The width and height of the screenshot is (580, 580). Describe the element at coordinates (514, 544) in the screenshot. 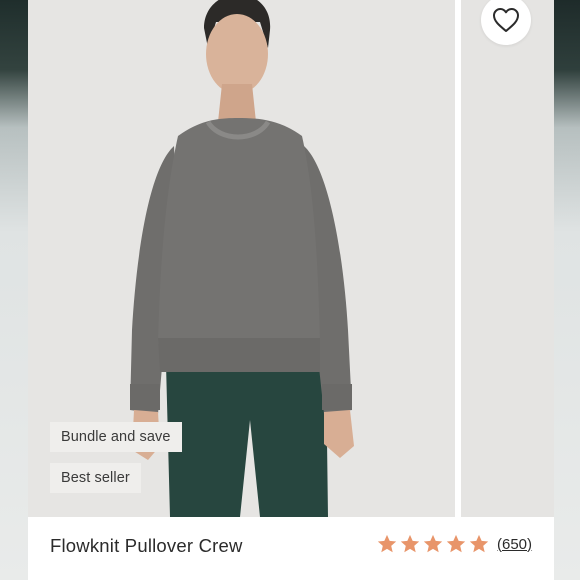

I see `review-count-link: (650)` at that location.